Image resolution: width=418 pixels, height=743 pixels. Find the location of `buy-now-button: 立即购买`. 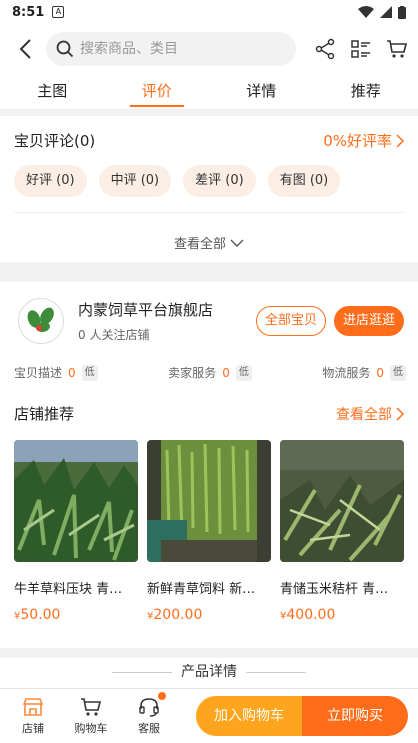

buy-now-button: 立即购买 is located at coordinates (355, 716).